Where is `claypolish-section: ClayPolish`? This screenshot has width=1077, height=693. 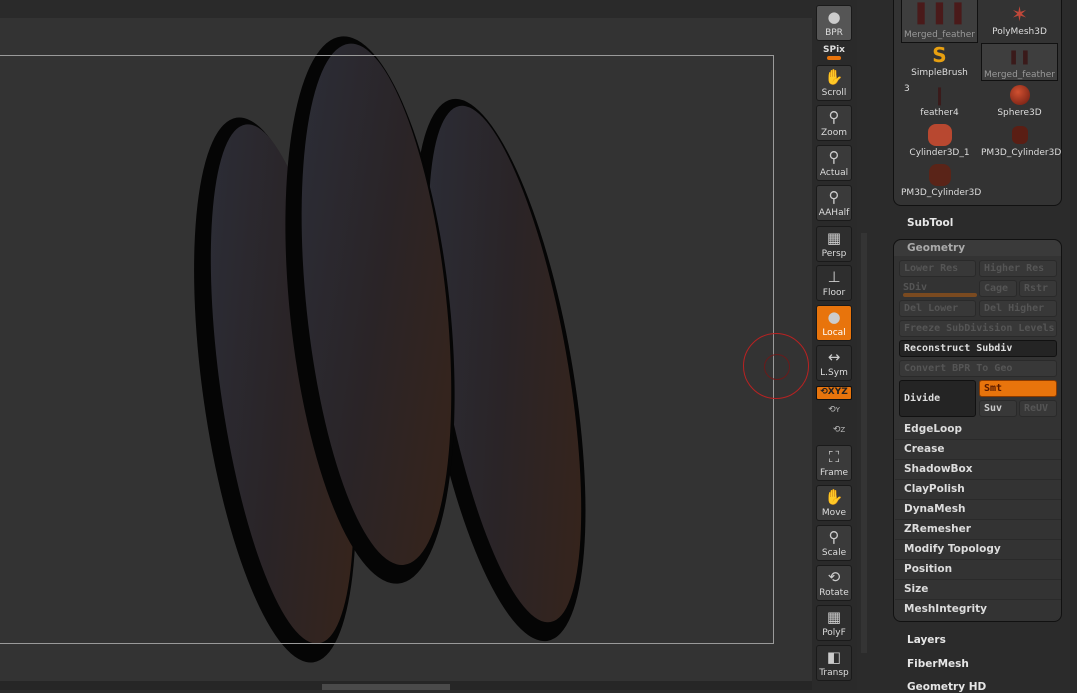 claypolish-section: ClayPolish is located at coordinates (978, 490).